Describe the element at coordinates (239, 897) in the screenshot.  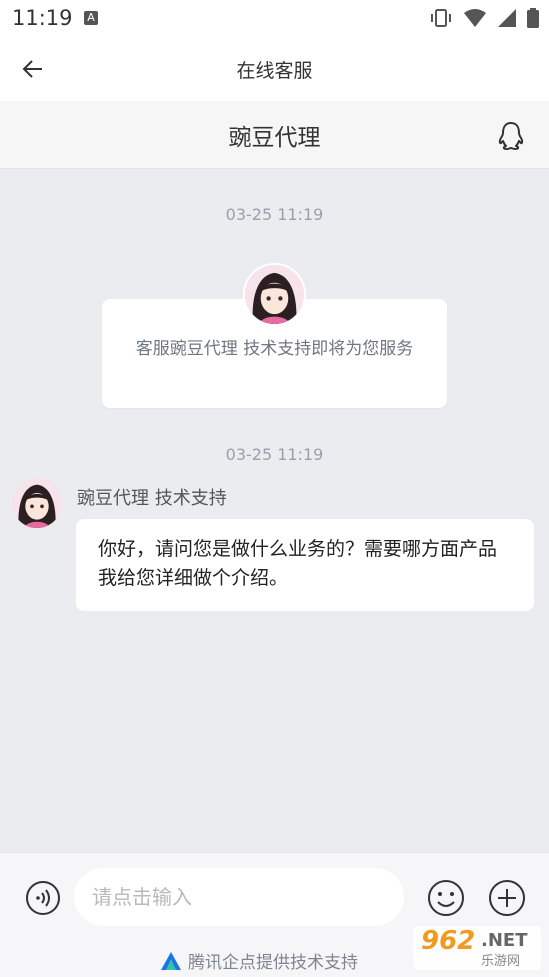
I see `message-input` at that location.